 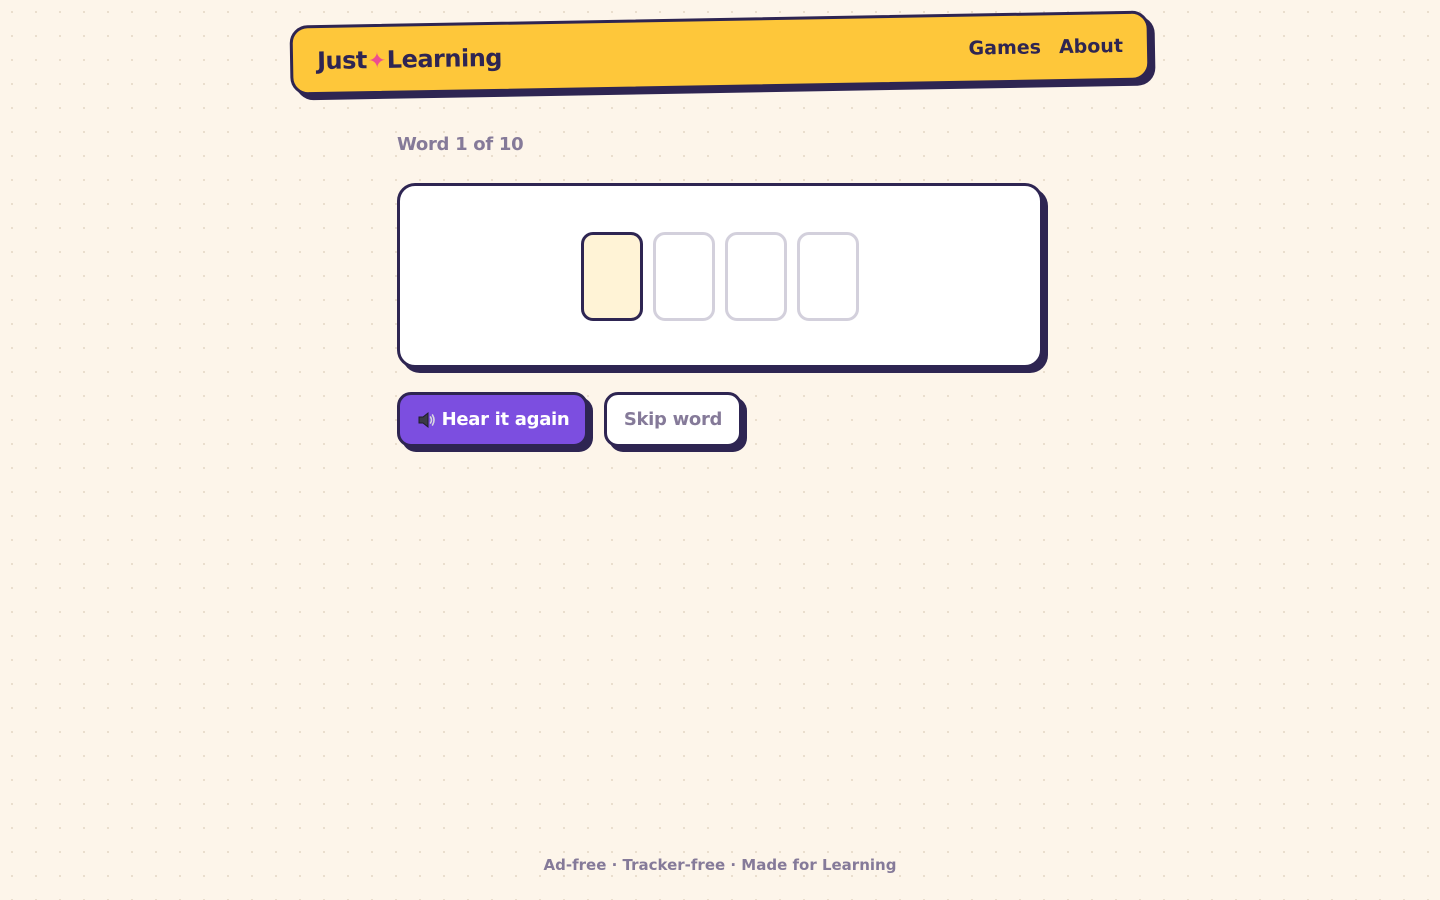 I want to click on hear-again-button: Hear it again, so click(x=492, y=419).